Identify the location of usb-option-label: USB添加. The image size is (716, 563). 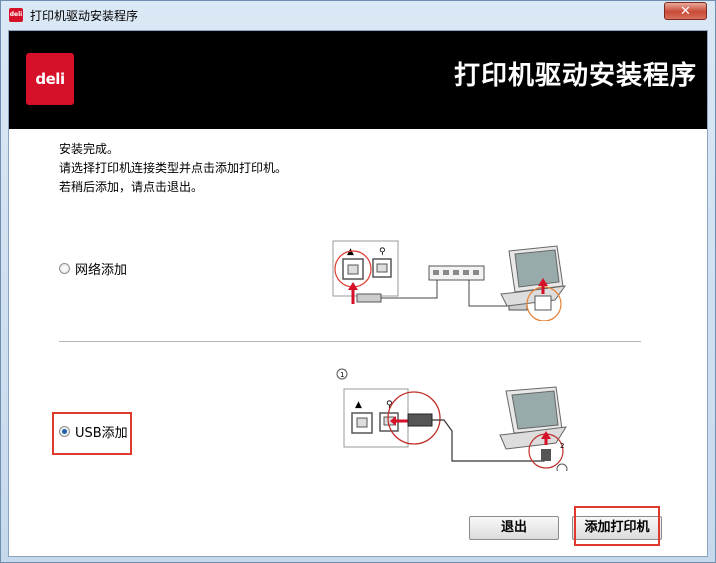
(101, 431).